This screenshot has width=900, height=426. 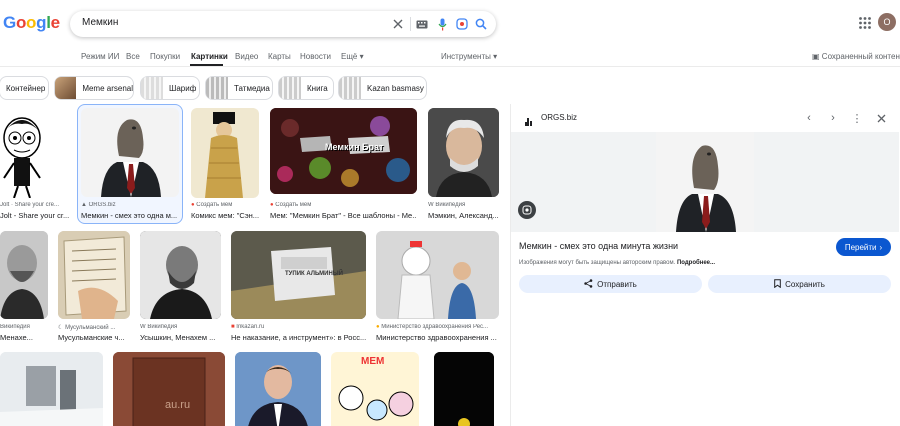 What do you see at coordinates (315, 56) in the screenshot?
I see `tab-news: Новости` at bounding box center [315, 56].